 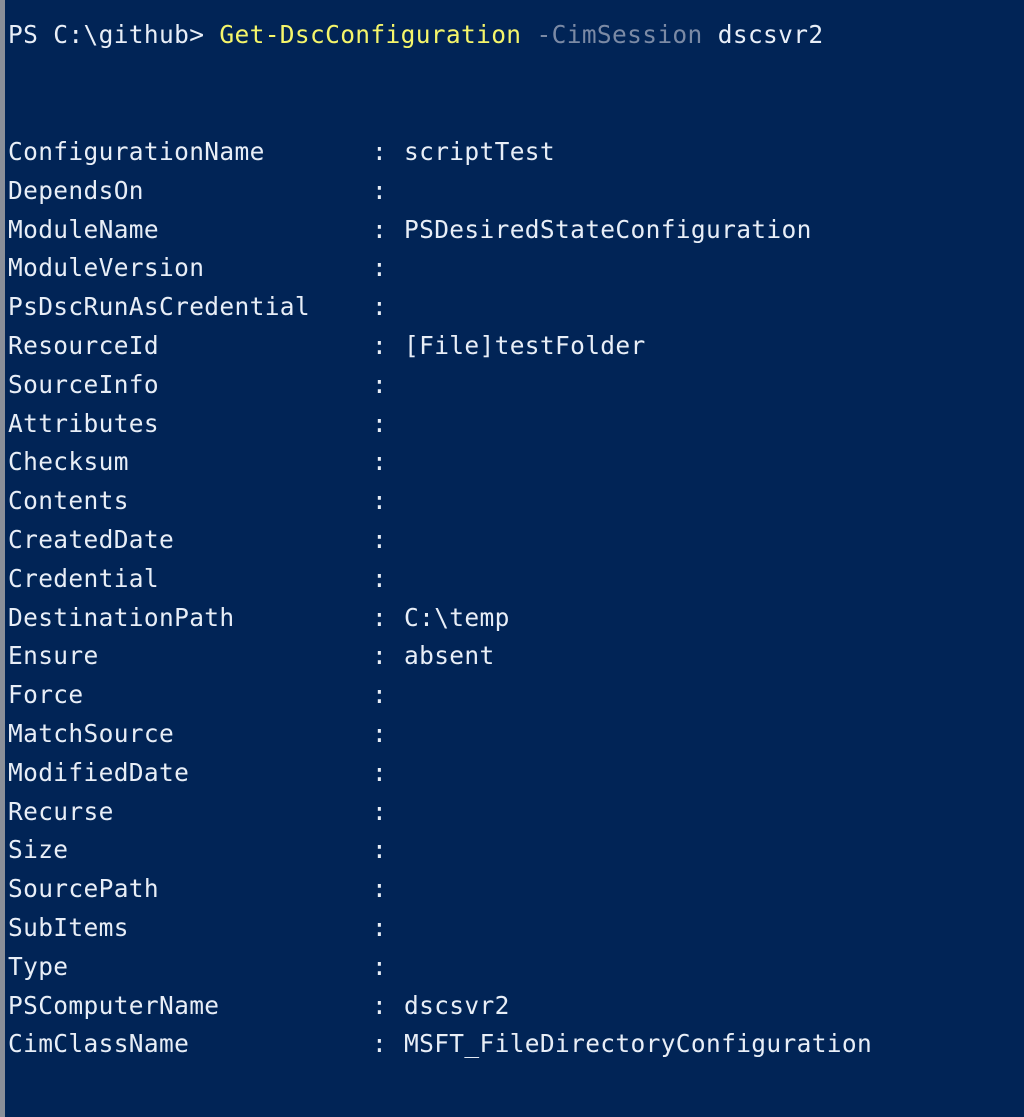 What do you see at coordinates (114, 34) in the screenshot?
I see `prompt-text: PS C:\github>` at bounding box center [114, 34].